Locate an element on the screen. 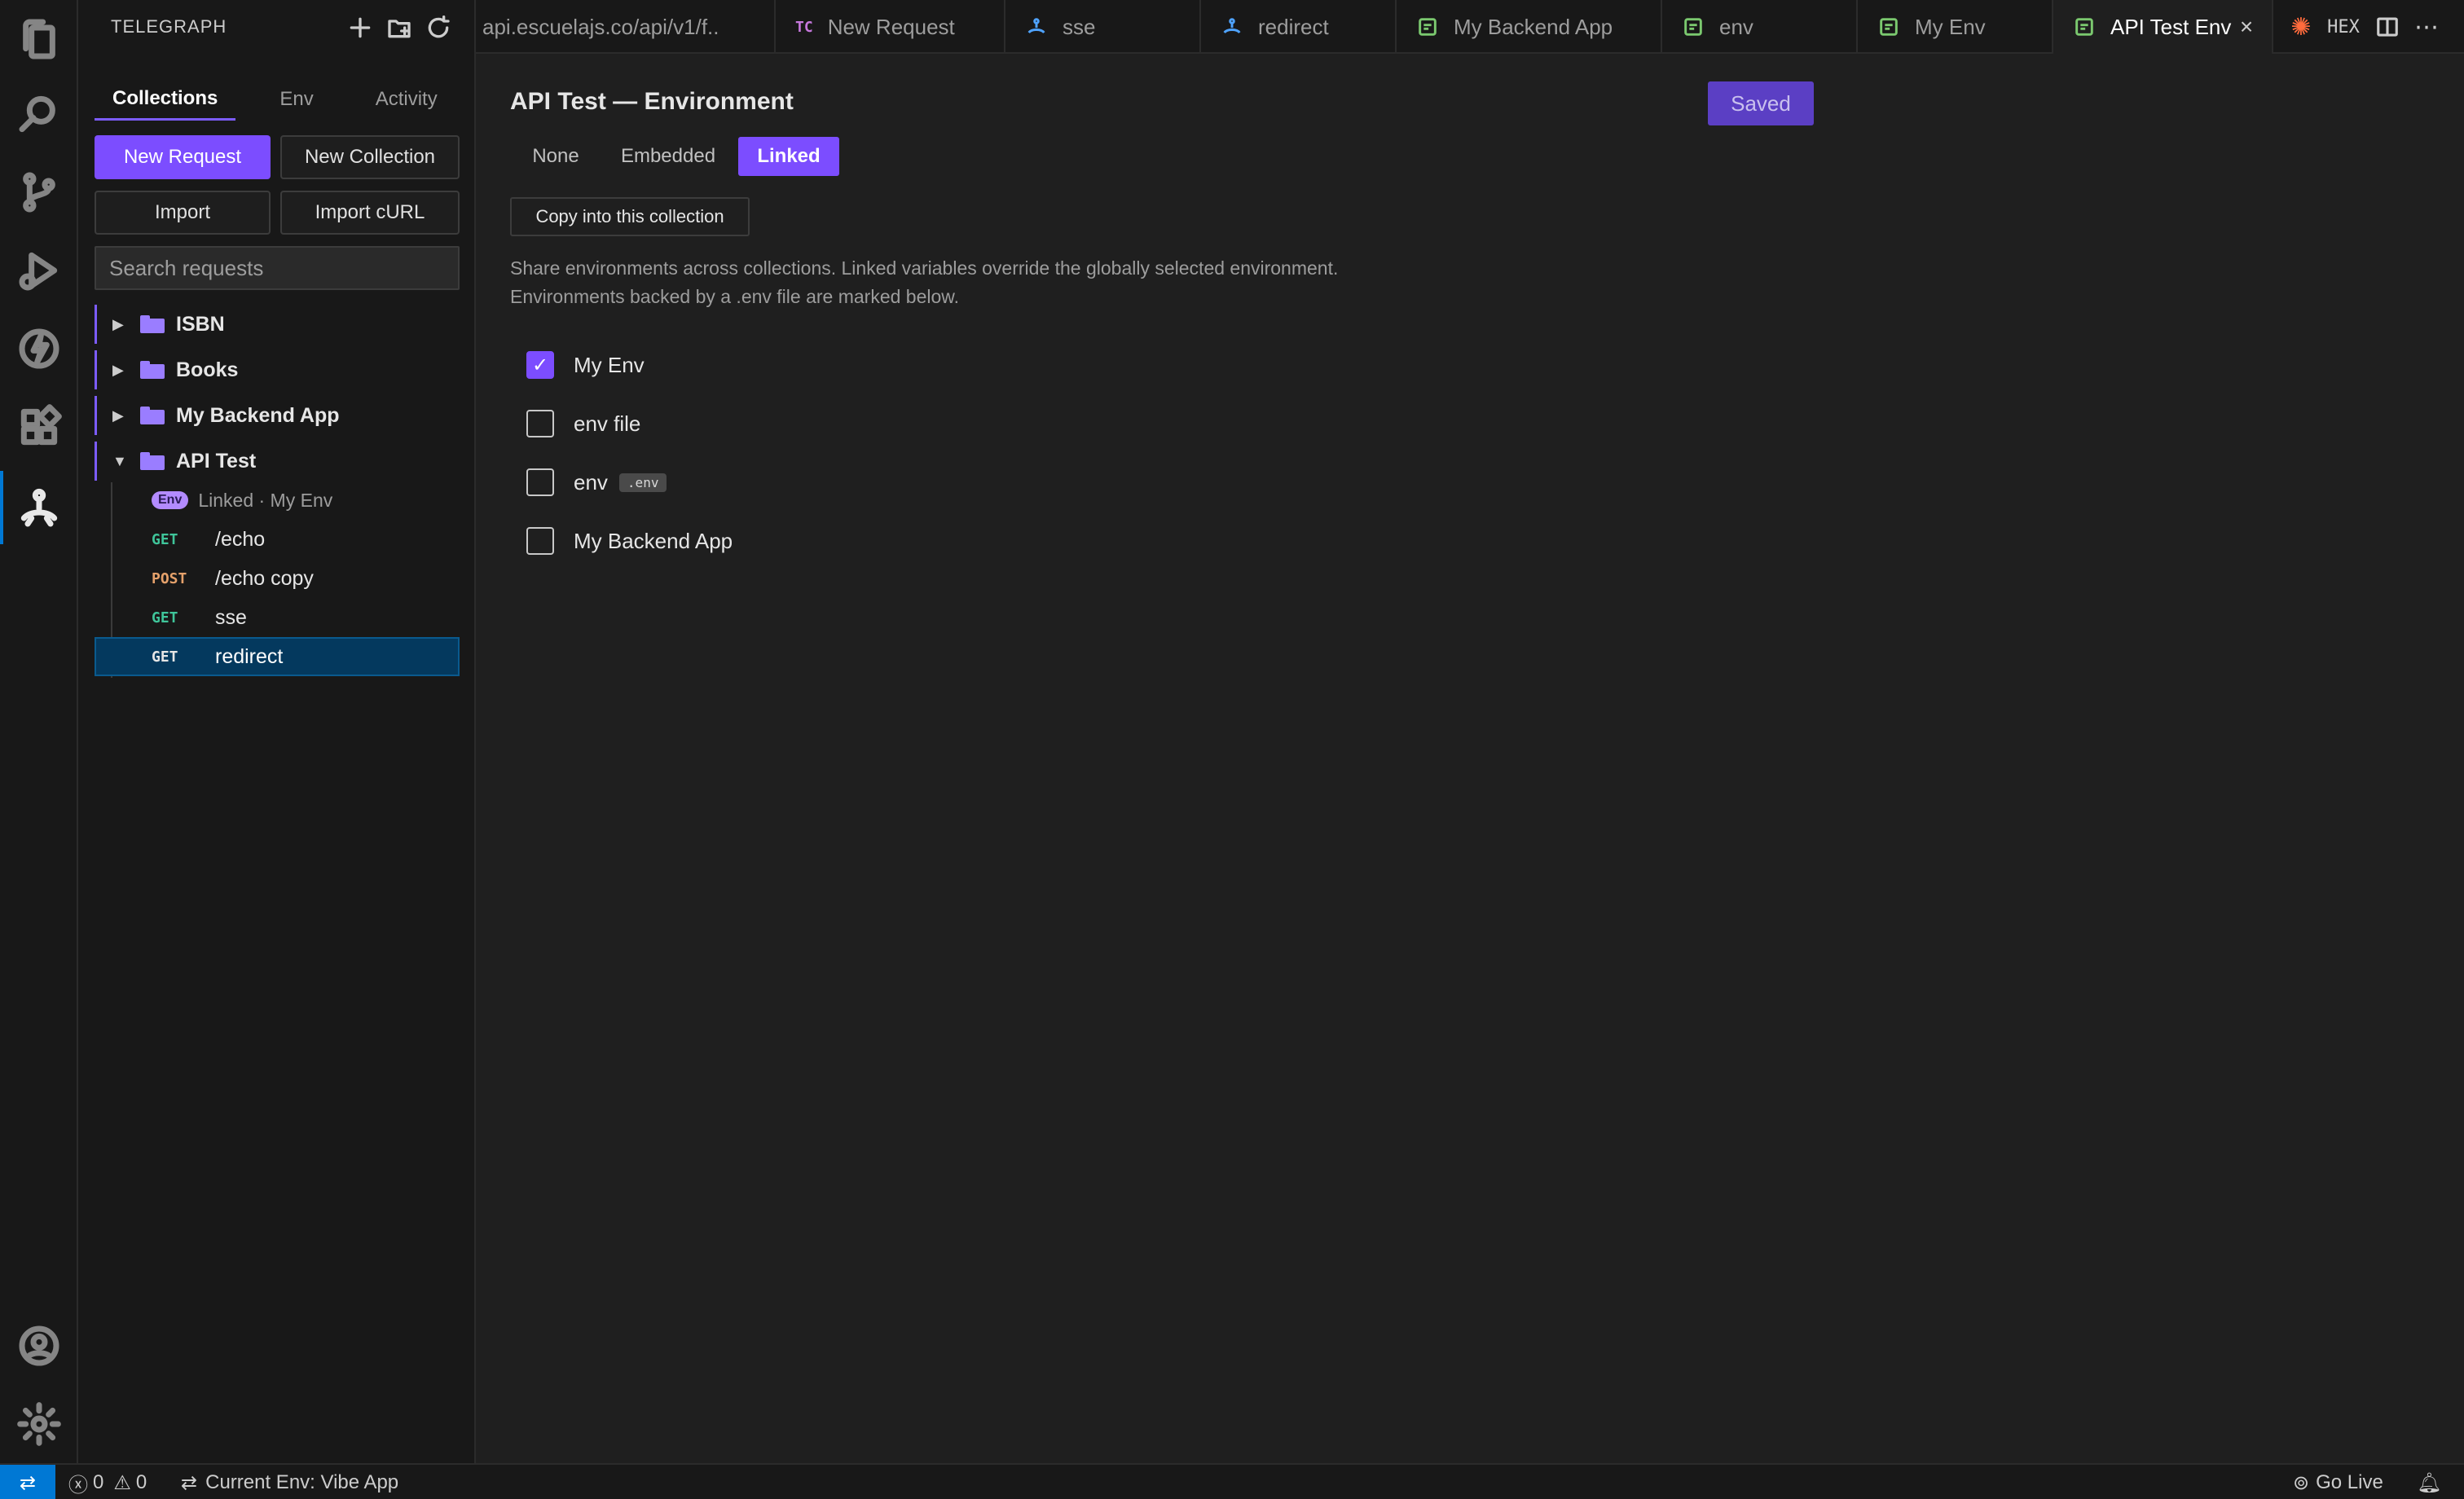 The image size is (2464, 1499). tab-label: redirect is located at coordinates (1293, 26).